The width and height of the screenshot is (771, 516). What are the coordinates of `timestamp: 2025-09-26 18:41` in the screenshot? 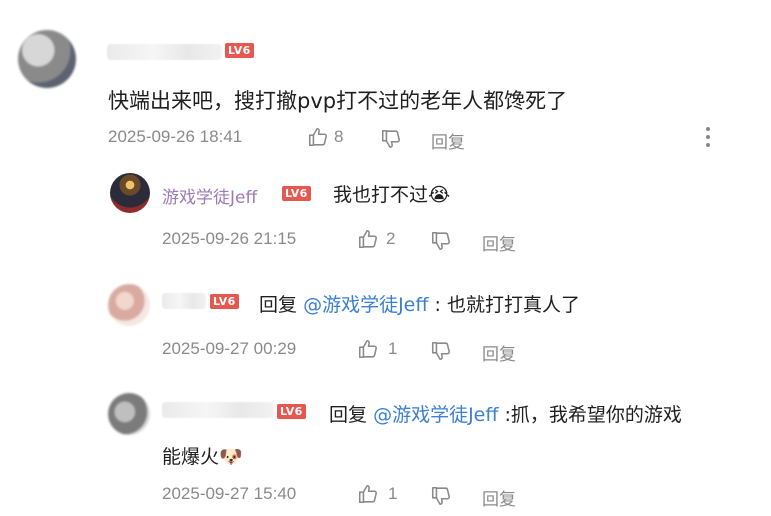 It's located at (175, 136).